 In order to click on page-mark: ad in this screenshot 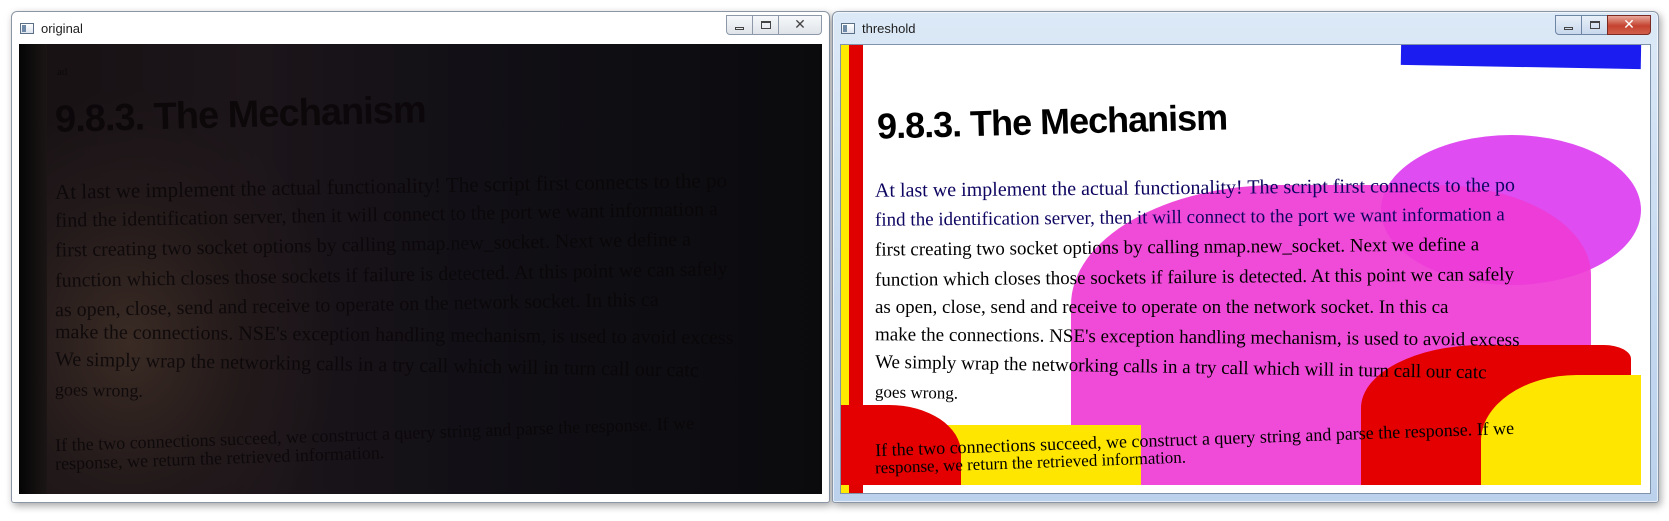, I will do `click(62, 72)`.